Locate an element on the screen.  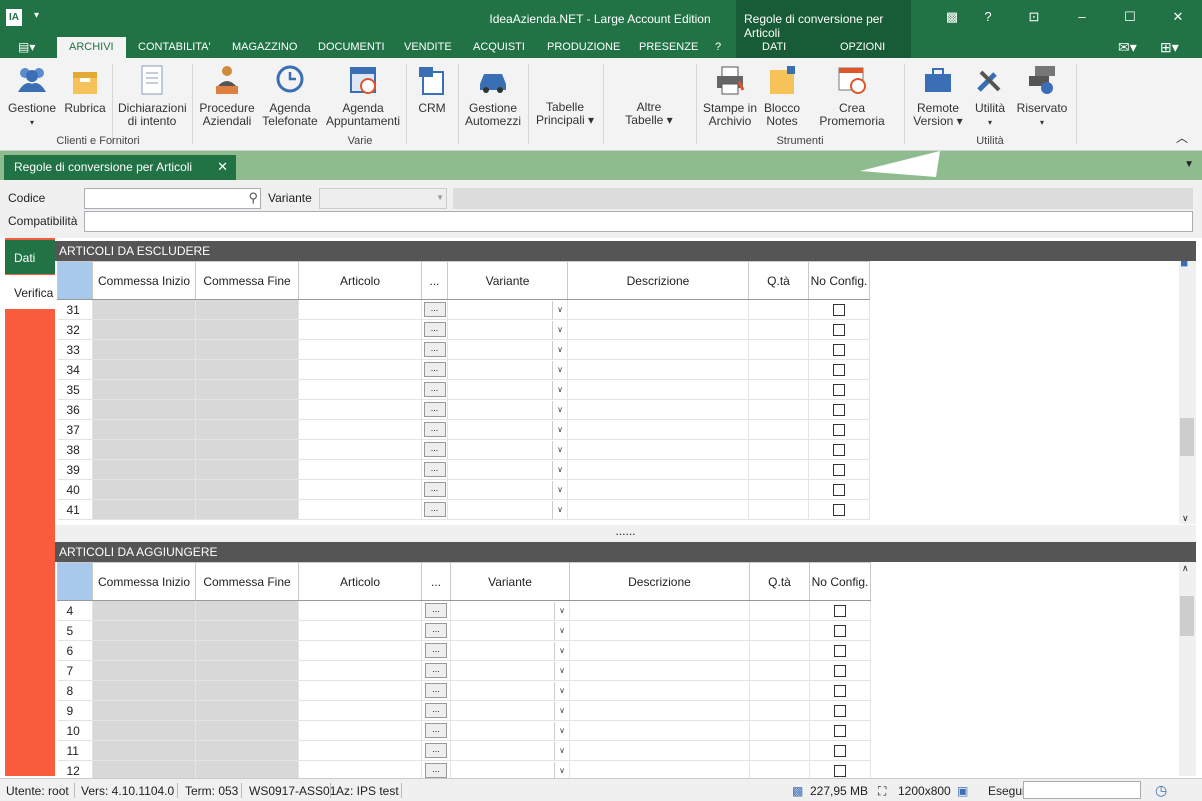
file-menu-icon: ▤▾ is located at coordinates (27, 47).